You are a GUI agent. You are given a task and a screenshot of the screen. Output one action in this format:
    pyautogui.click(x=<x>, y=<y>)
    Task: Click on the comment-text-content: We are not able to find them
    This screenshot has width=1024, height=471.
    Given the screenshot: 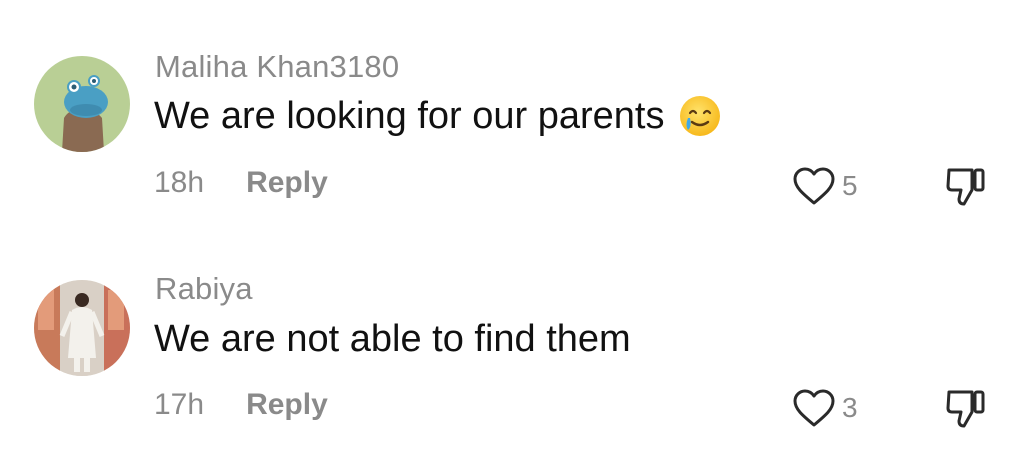 What is the action you would take?
    pyautogui.click(x=392, y=339)
    